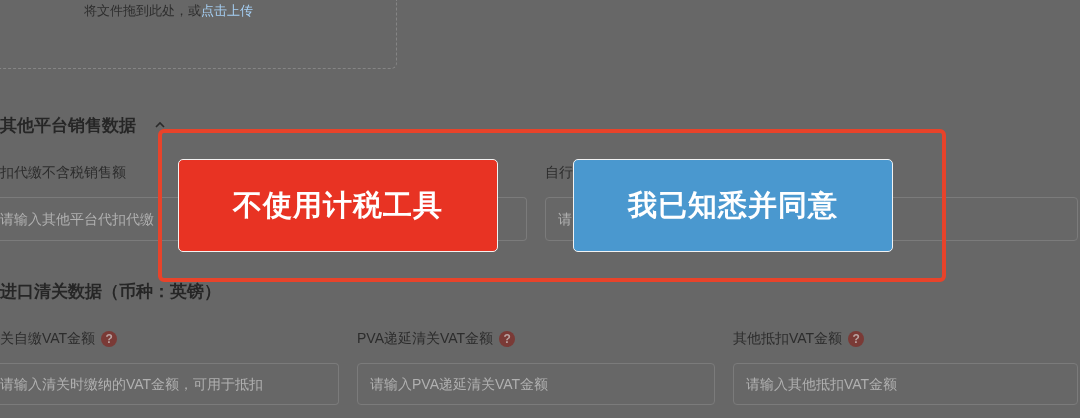 The image size is (1080, 418). What do you see at coordinates (68, 125) in the screenshot?
I see `section-title: 其他平台销售数据` at bounding box center [68, 125].